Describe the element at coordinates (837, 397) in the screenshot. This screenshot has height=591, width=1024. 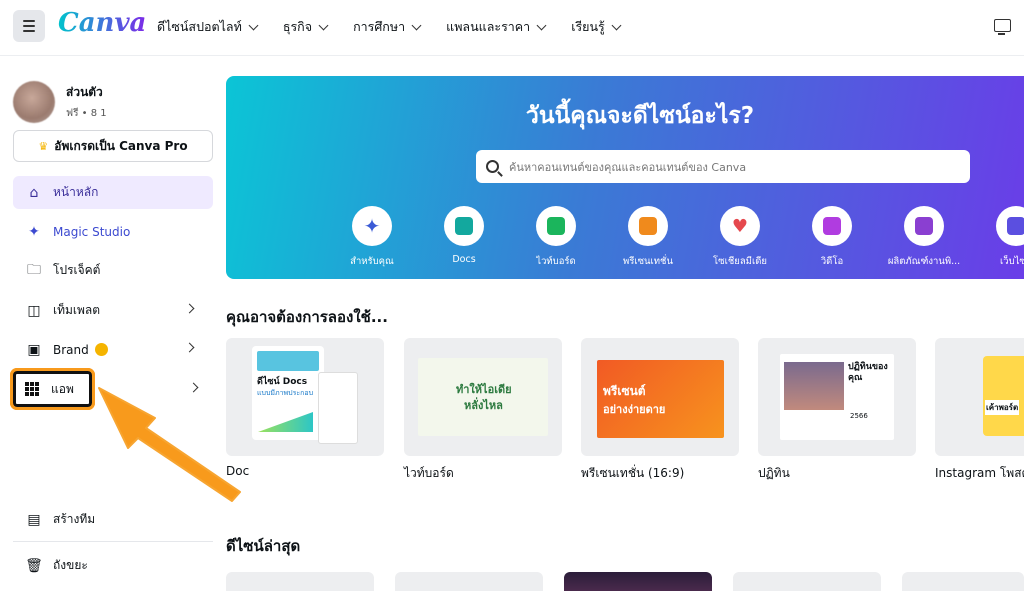
I see `template-card-calendar: ปฏิทินของคุณ 2566` at that location.